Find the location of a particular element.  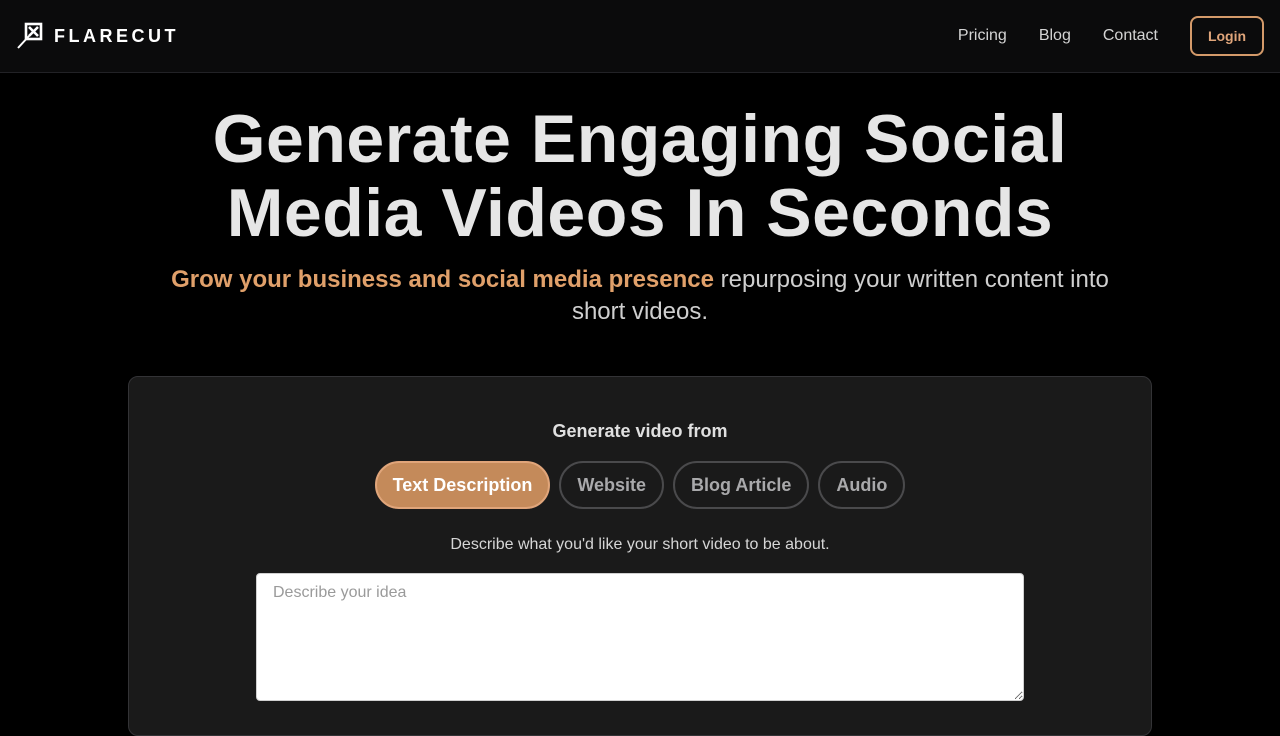

hero-title-line-2: Media Videos In Seconds is located at coordinates (640, 213).